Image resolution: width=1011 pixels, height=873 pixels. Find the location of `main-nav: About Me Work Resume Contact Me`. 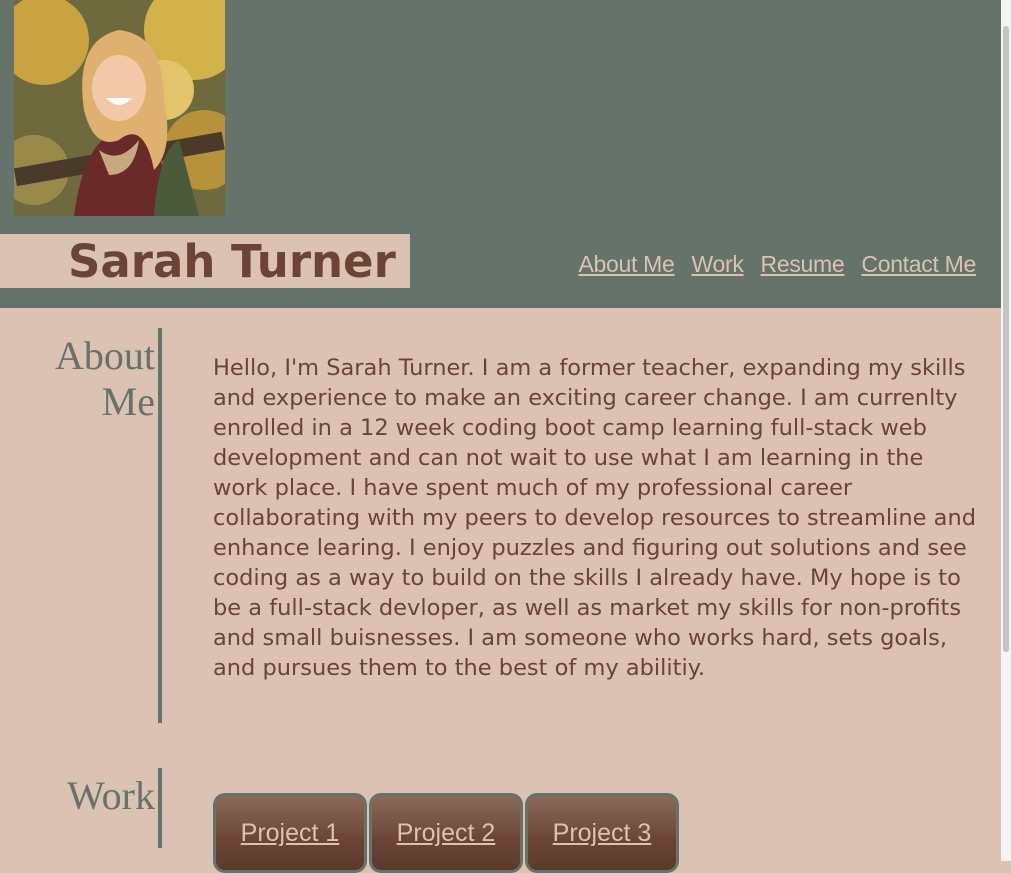

main-nav: About Me Work Resume Contact Me is located at coordinates (777, 264).